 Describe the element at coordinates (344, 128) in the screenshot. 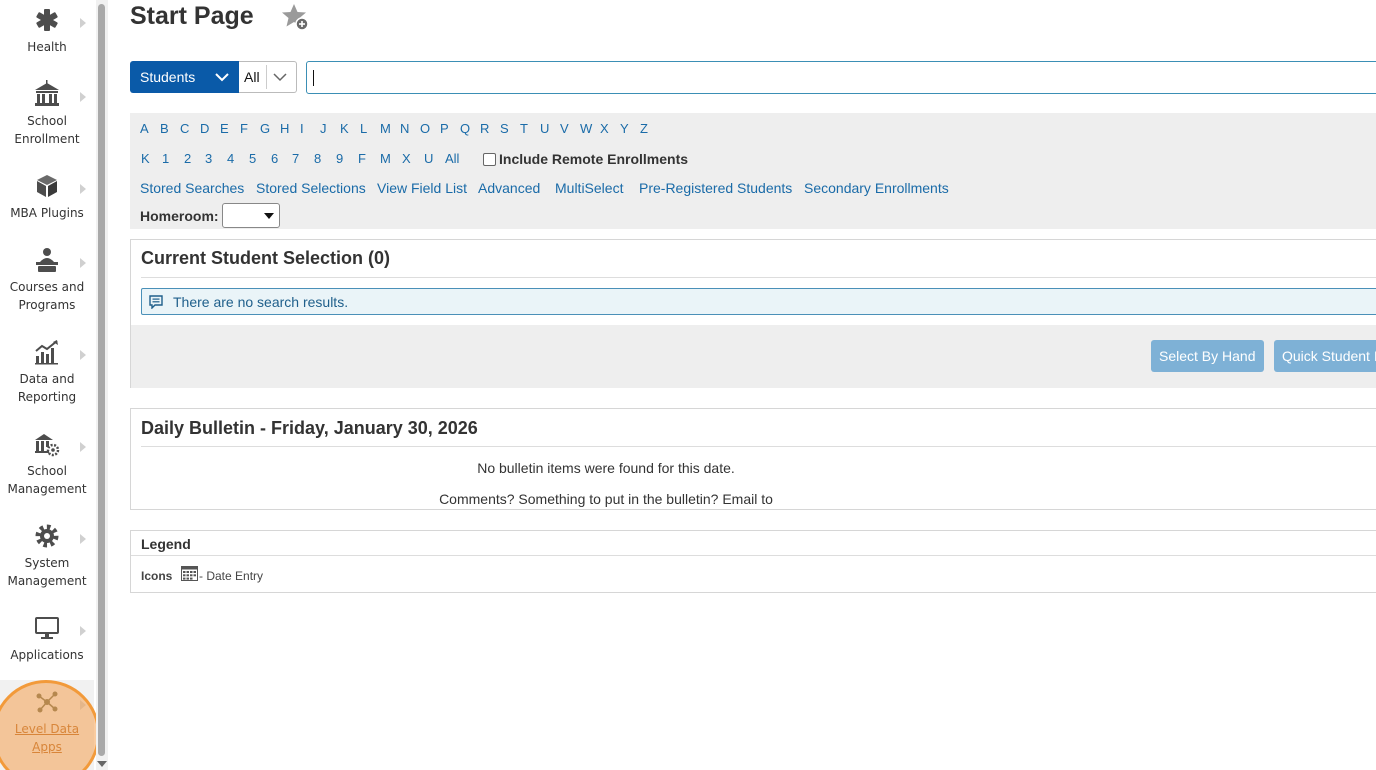

I see `alpha-letter-link: K` at that location.